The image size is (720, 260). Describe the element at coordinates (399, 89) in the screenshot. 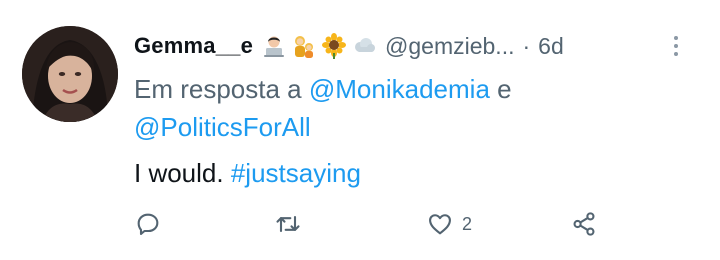

I see `mention-link: @Monikademia` at that location.